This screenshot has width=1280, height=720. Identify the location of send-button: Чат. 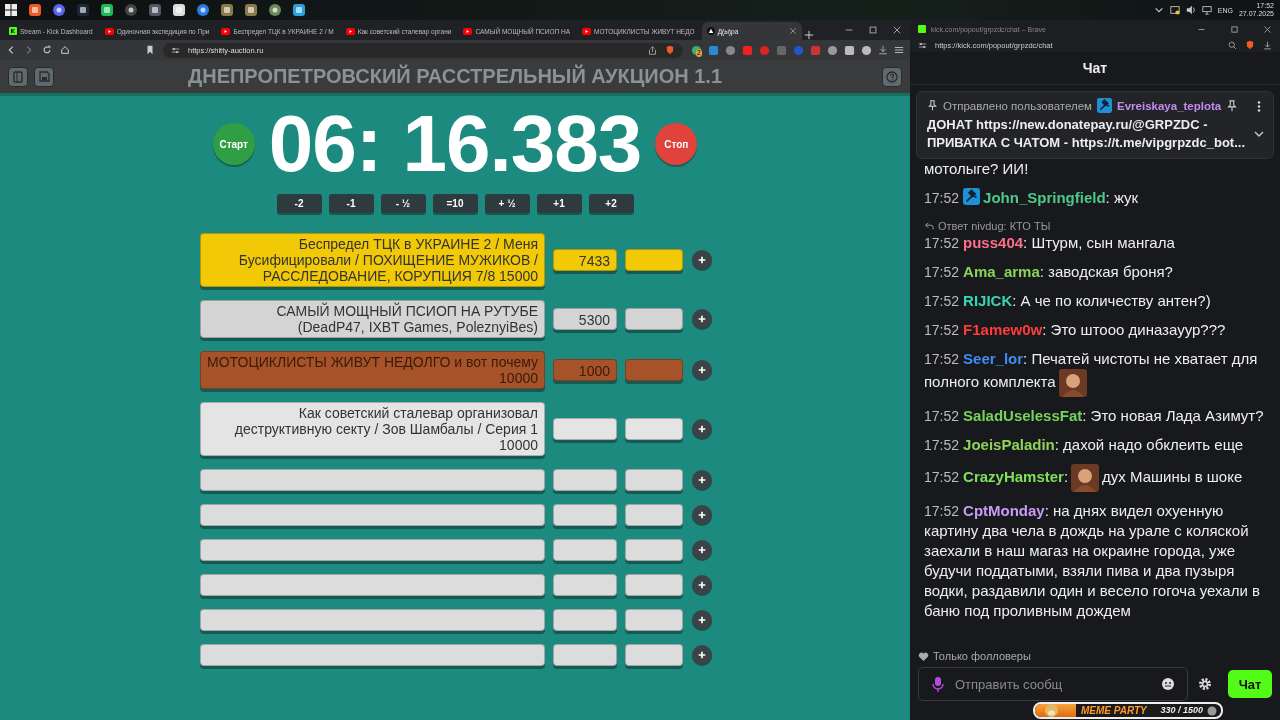
(1250, 684).